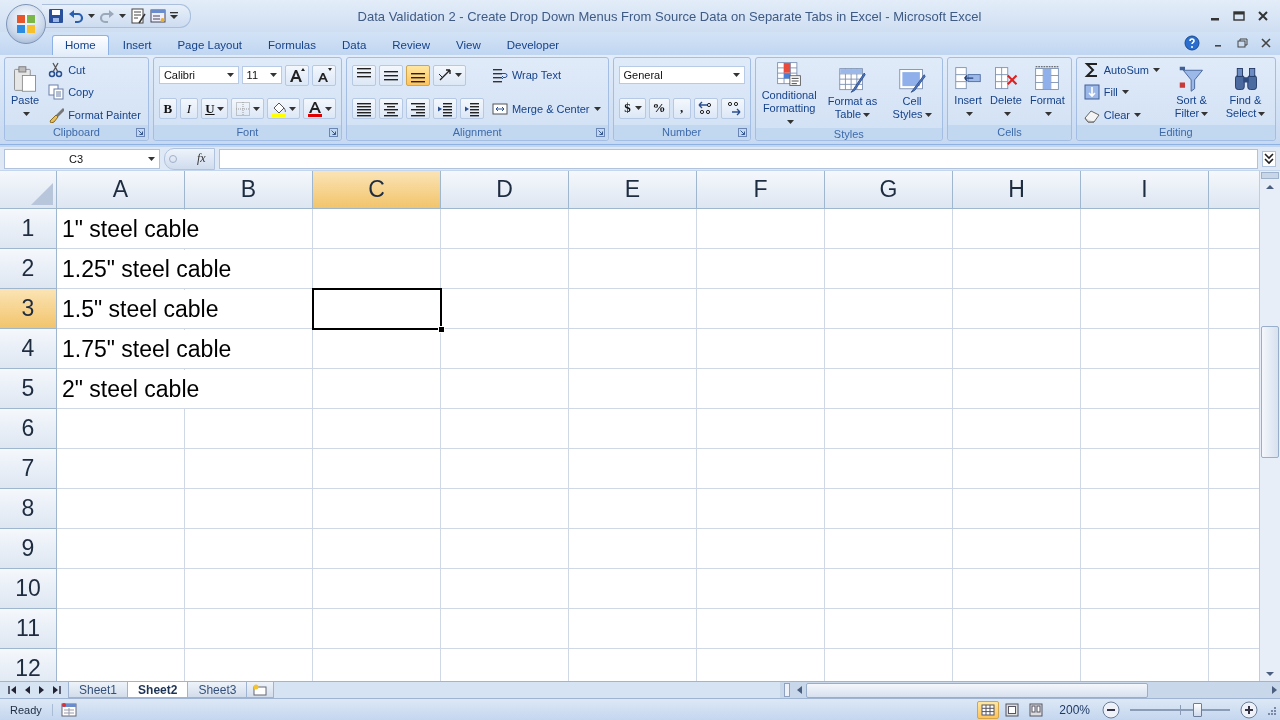  I want to click on ribbon-button: Copy, so click(71, 92).